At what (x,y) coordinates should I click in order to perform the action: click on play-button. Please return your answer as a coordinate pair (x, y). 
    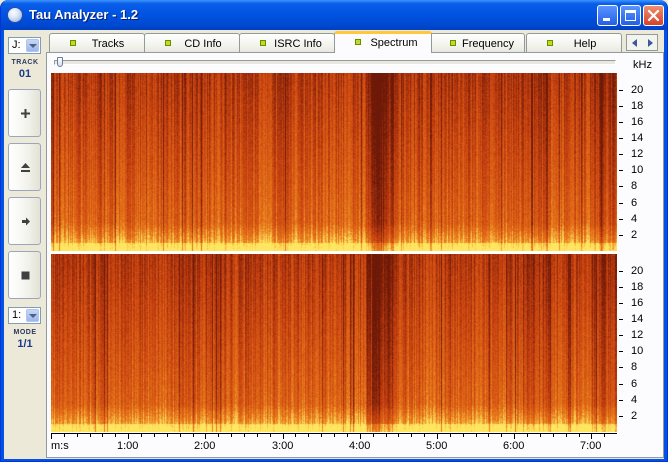
    Looking at the image, I should click on (24, 221).